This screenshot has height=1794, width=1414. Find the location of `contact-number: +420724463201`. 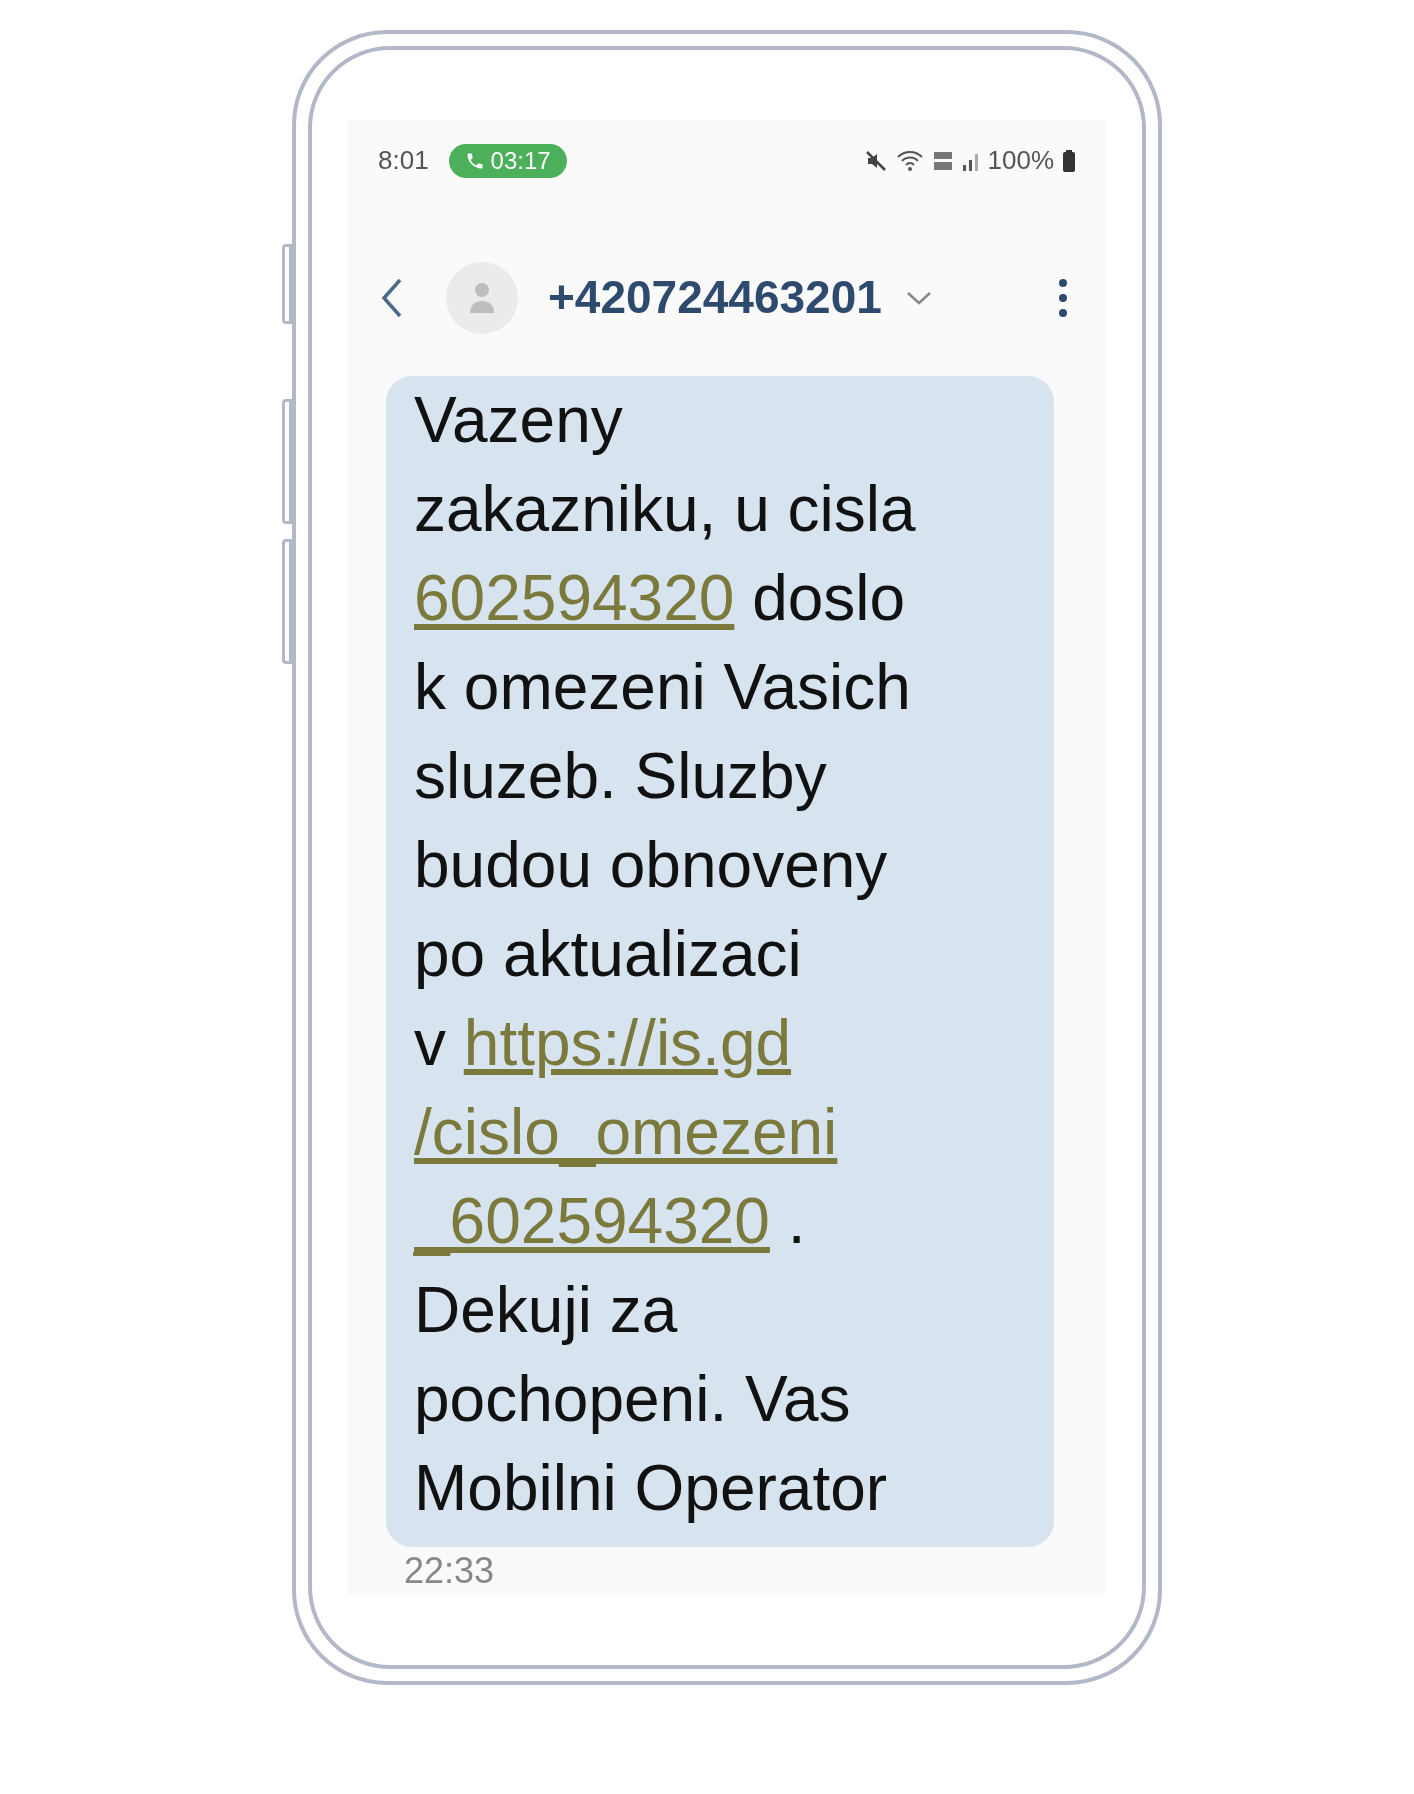

contact-number: +420724463201 is located at coordinates (715, 298).